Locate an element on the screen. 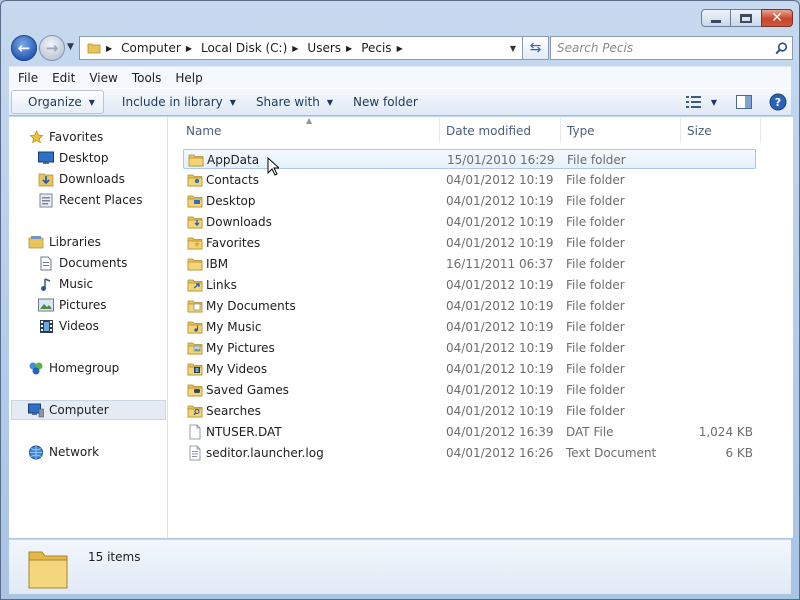  downloads-folder-icon is located at coordinates (46, 179).